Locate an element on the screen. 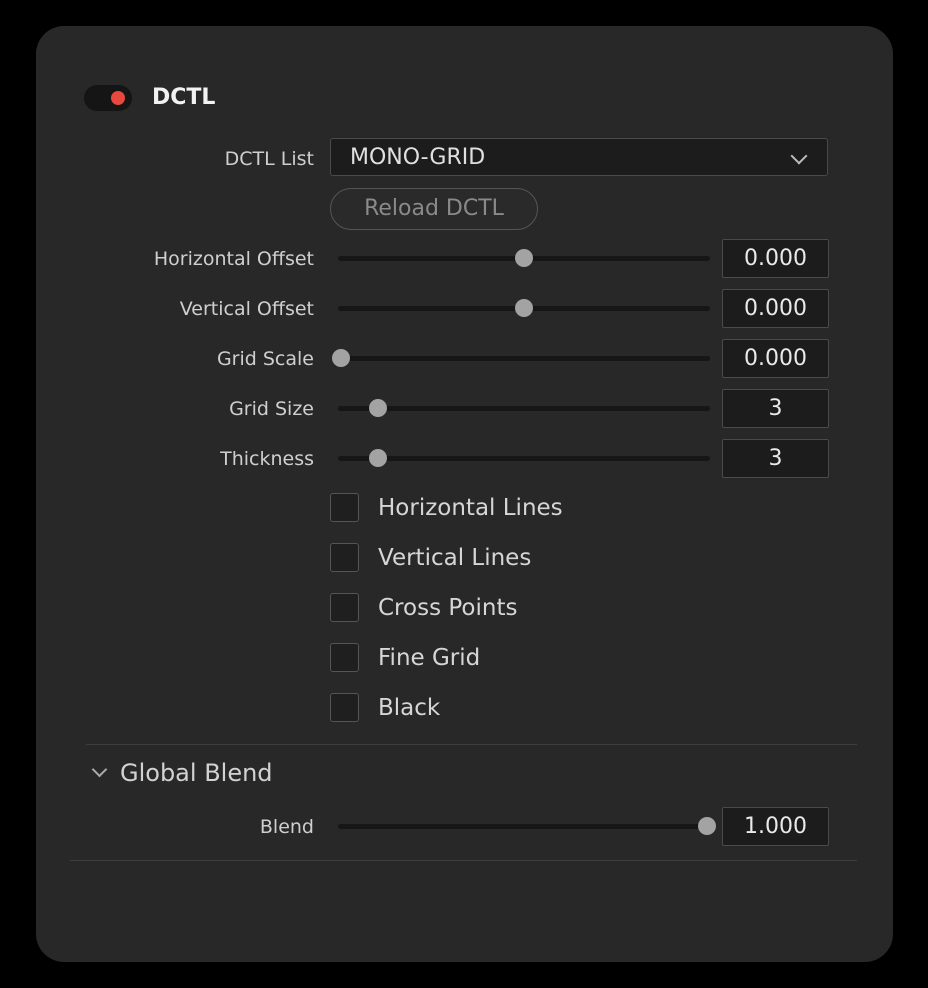 Image resolution: width=928 pixels, height=988 pixels. enable-toggle is located at coordinates (108, 98).